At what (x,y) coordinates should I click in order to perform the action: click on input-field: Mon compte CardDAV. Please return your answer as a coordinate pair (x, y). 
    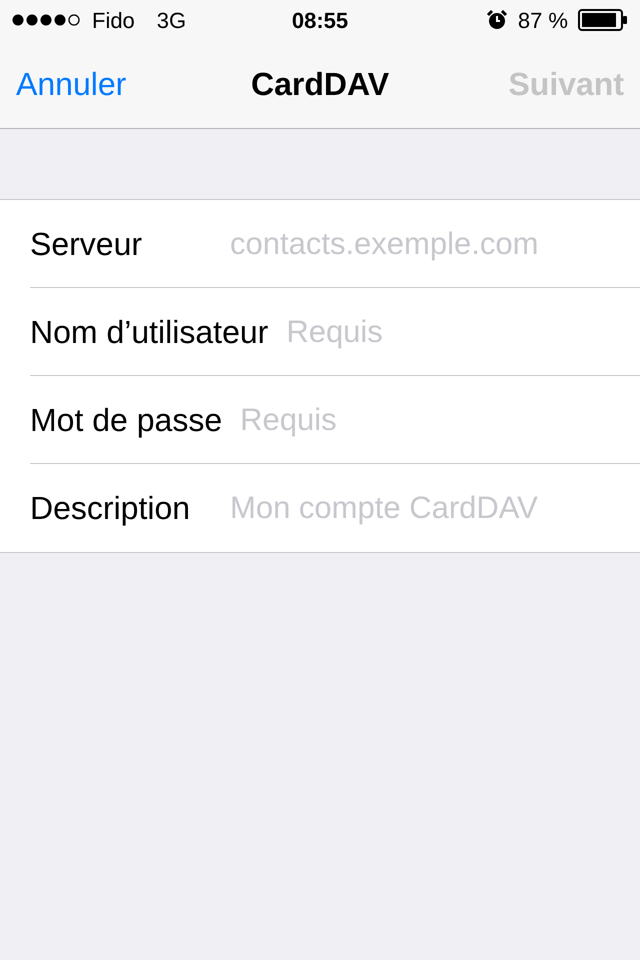
    Looking at the image, I should click on (435, 508).